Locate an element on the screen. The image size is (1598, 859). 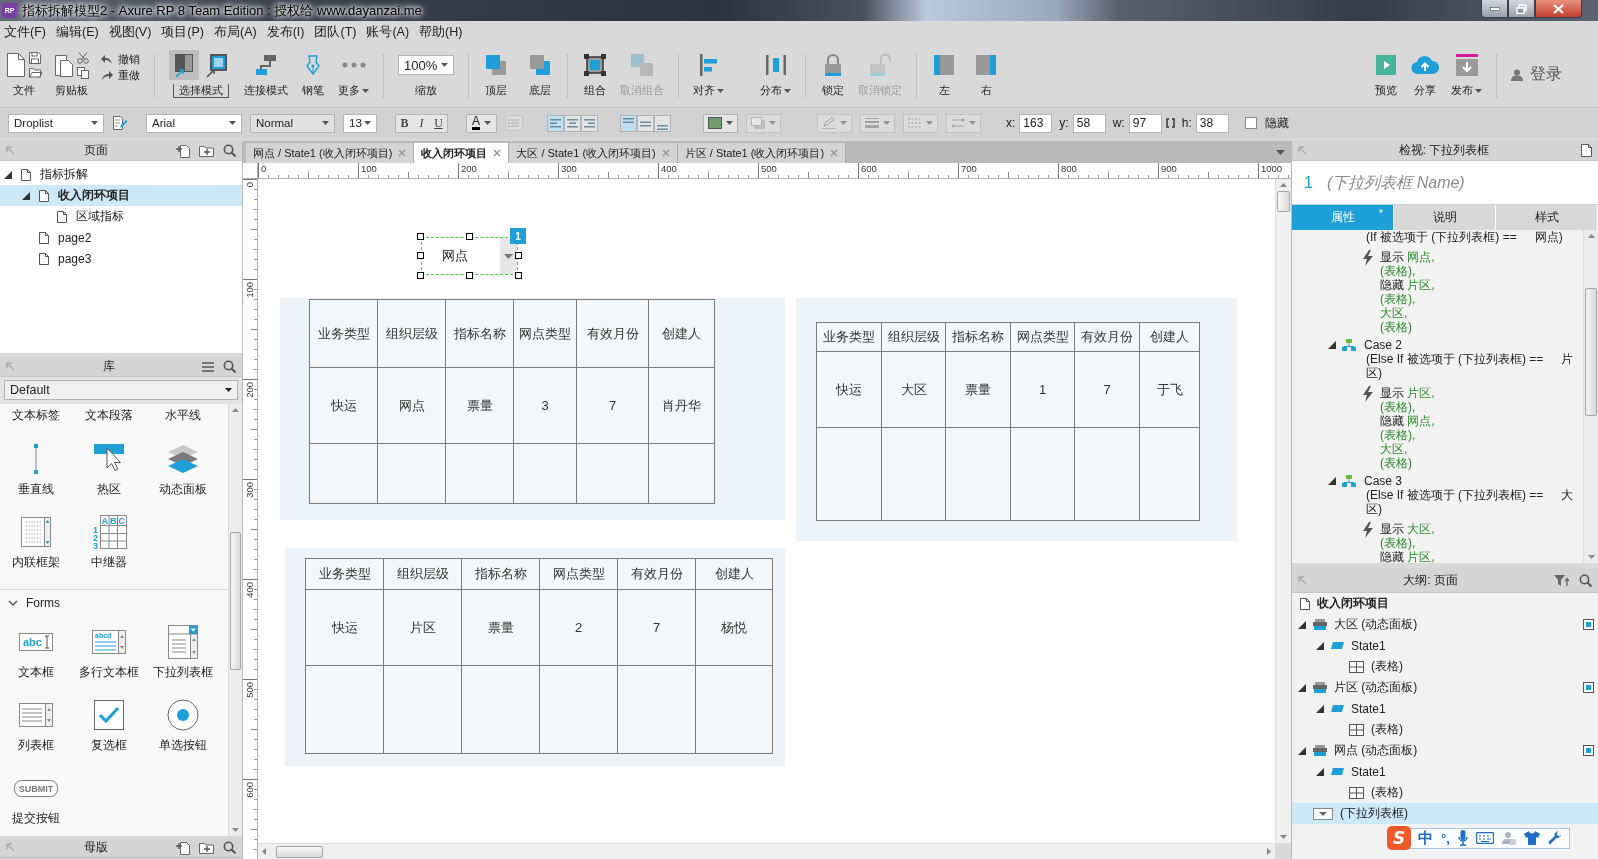
caret-icon is located at coordinates (1280, 152).